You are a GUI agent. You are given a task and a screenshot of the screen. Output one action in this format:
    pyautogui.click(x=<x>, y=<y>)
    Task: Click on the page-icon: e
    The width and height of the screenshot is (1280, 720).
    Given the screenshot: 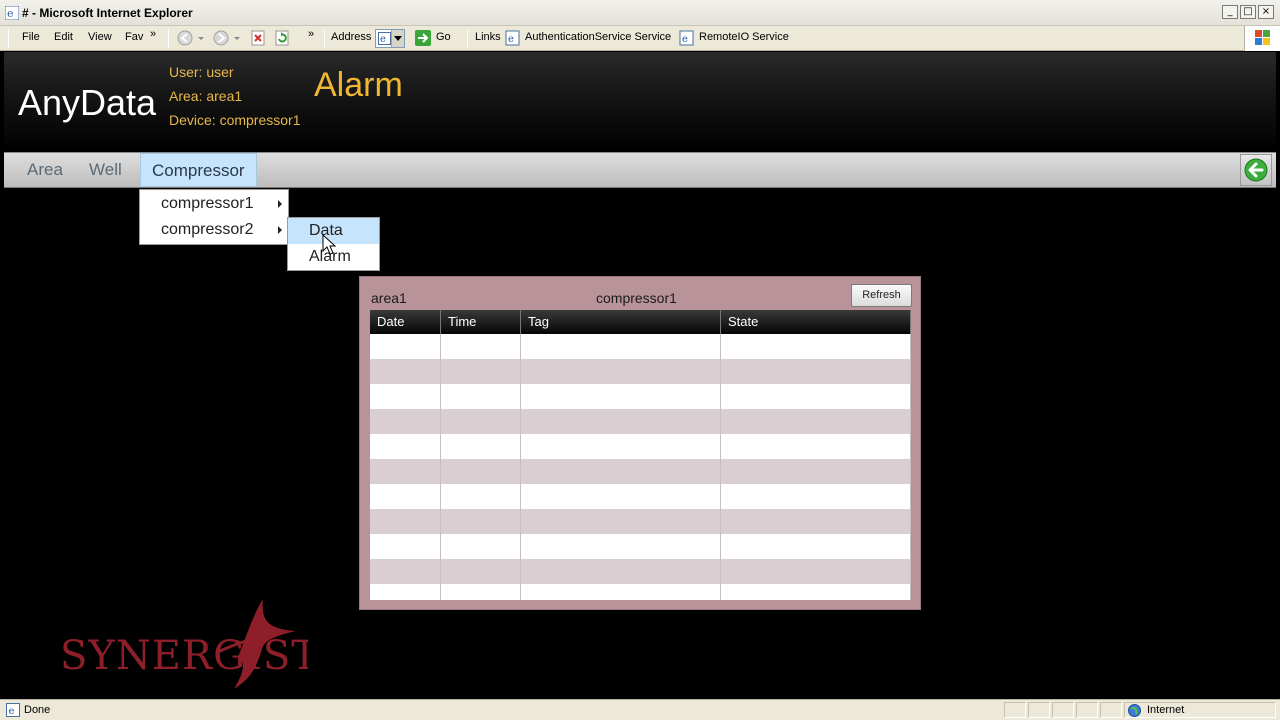 What is the action you would take?
    pyautogui.click(x=384, y=38)
    